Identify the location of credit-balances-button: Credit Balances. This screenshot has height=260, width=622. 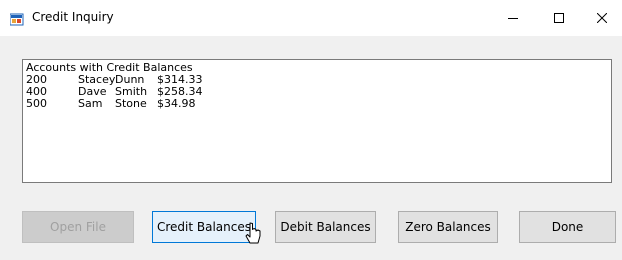
(204, 227).